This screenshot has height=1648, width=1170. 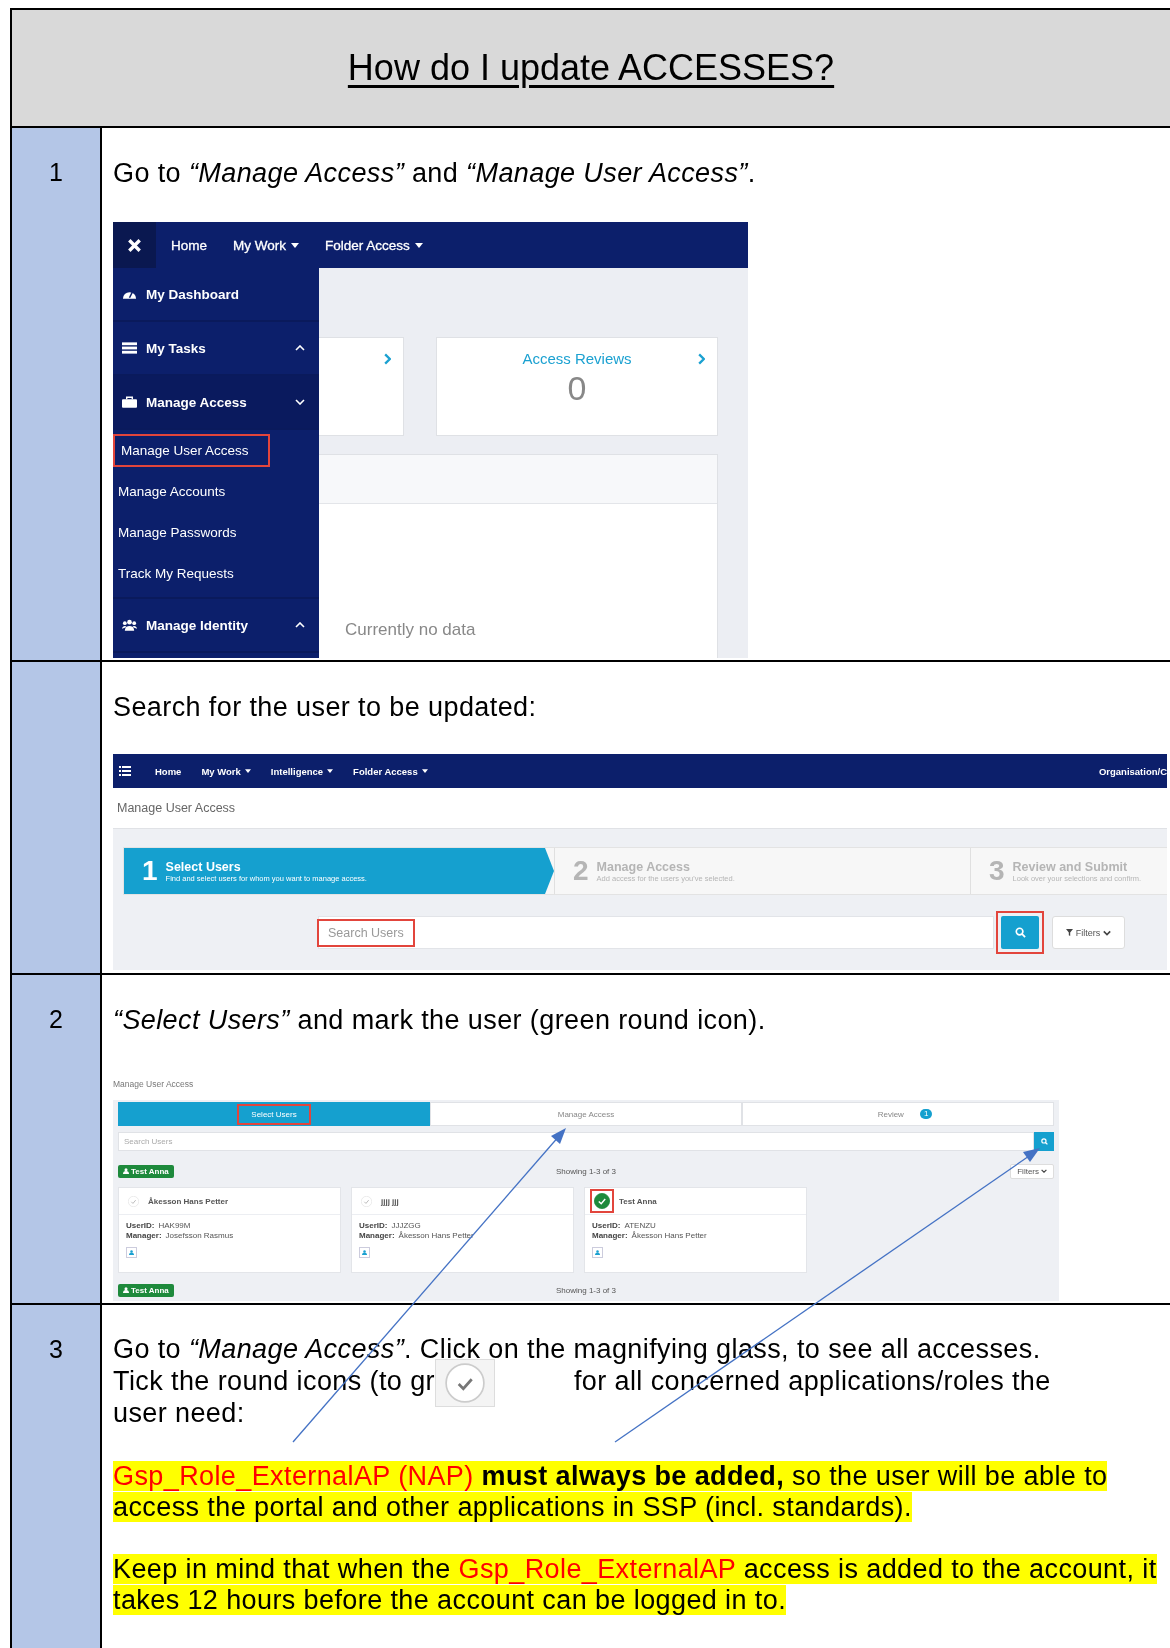 I want to click on step-number: 3, so click(x=56, y=1349).